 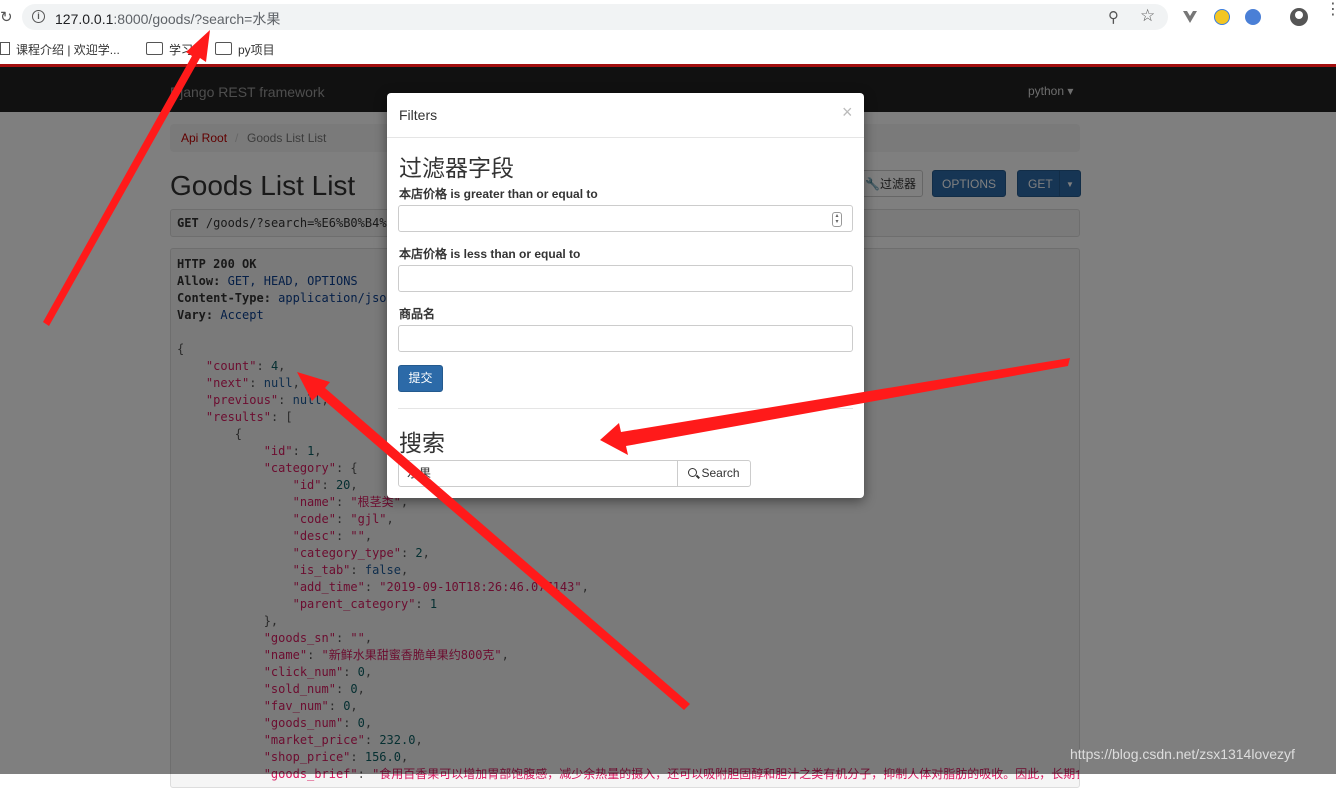 What do you see at coordinates (625, 218) in the screenshot?
I see `min-price-input: ▴ ▾` at bounding box center [625, 218].